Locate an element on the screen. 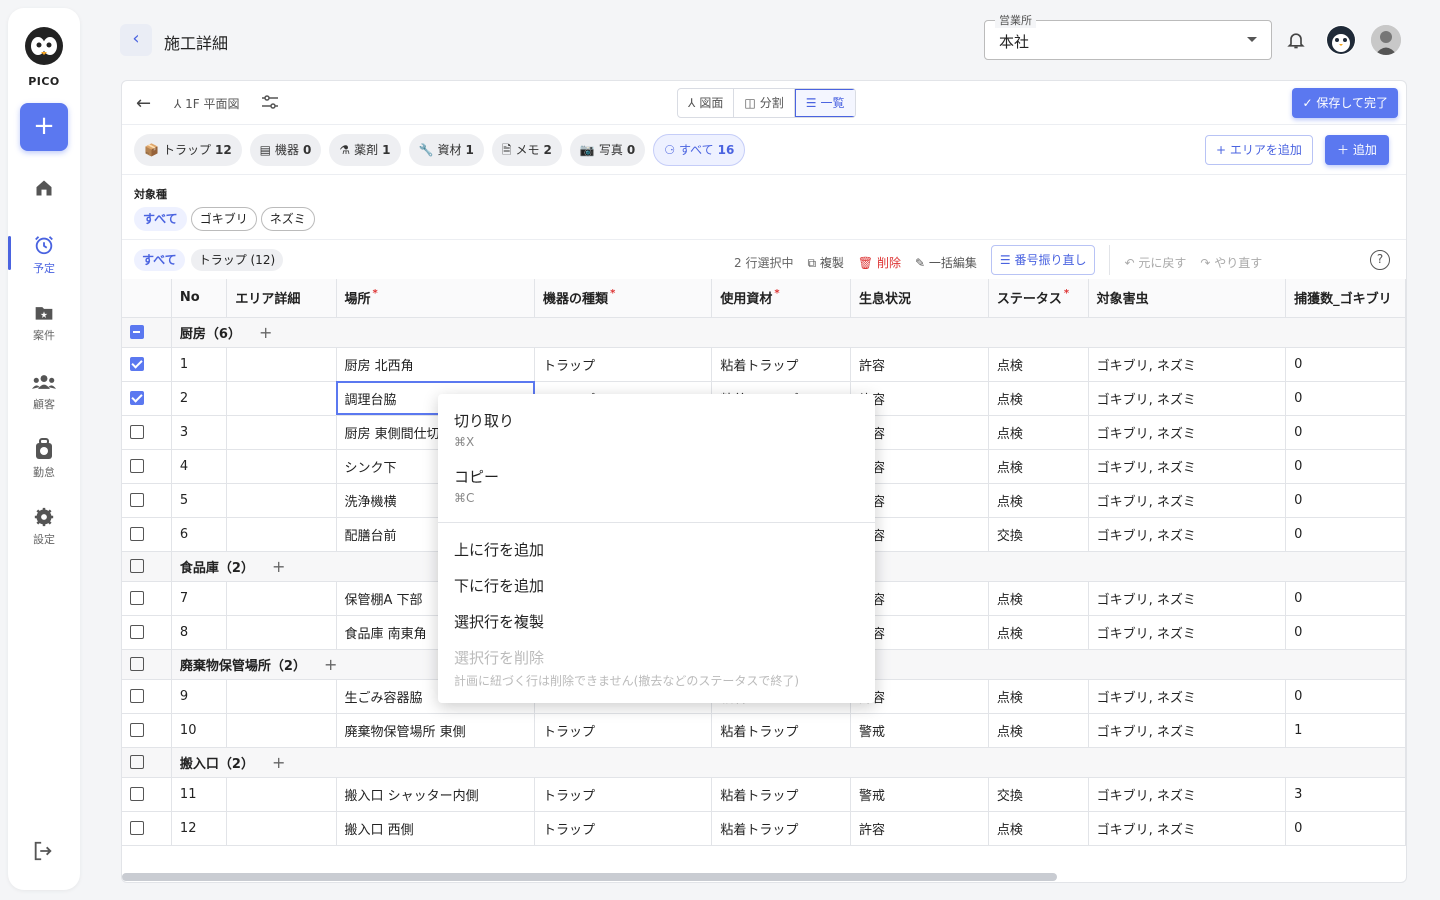 The image size is (1440, 900). type-chip-3: 🔧 資材 1 is located at coordinates (446, 150).